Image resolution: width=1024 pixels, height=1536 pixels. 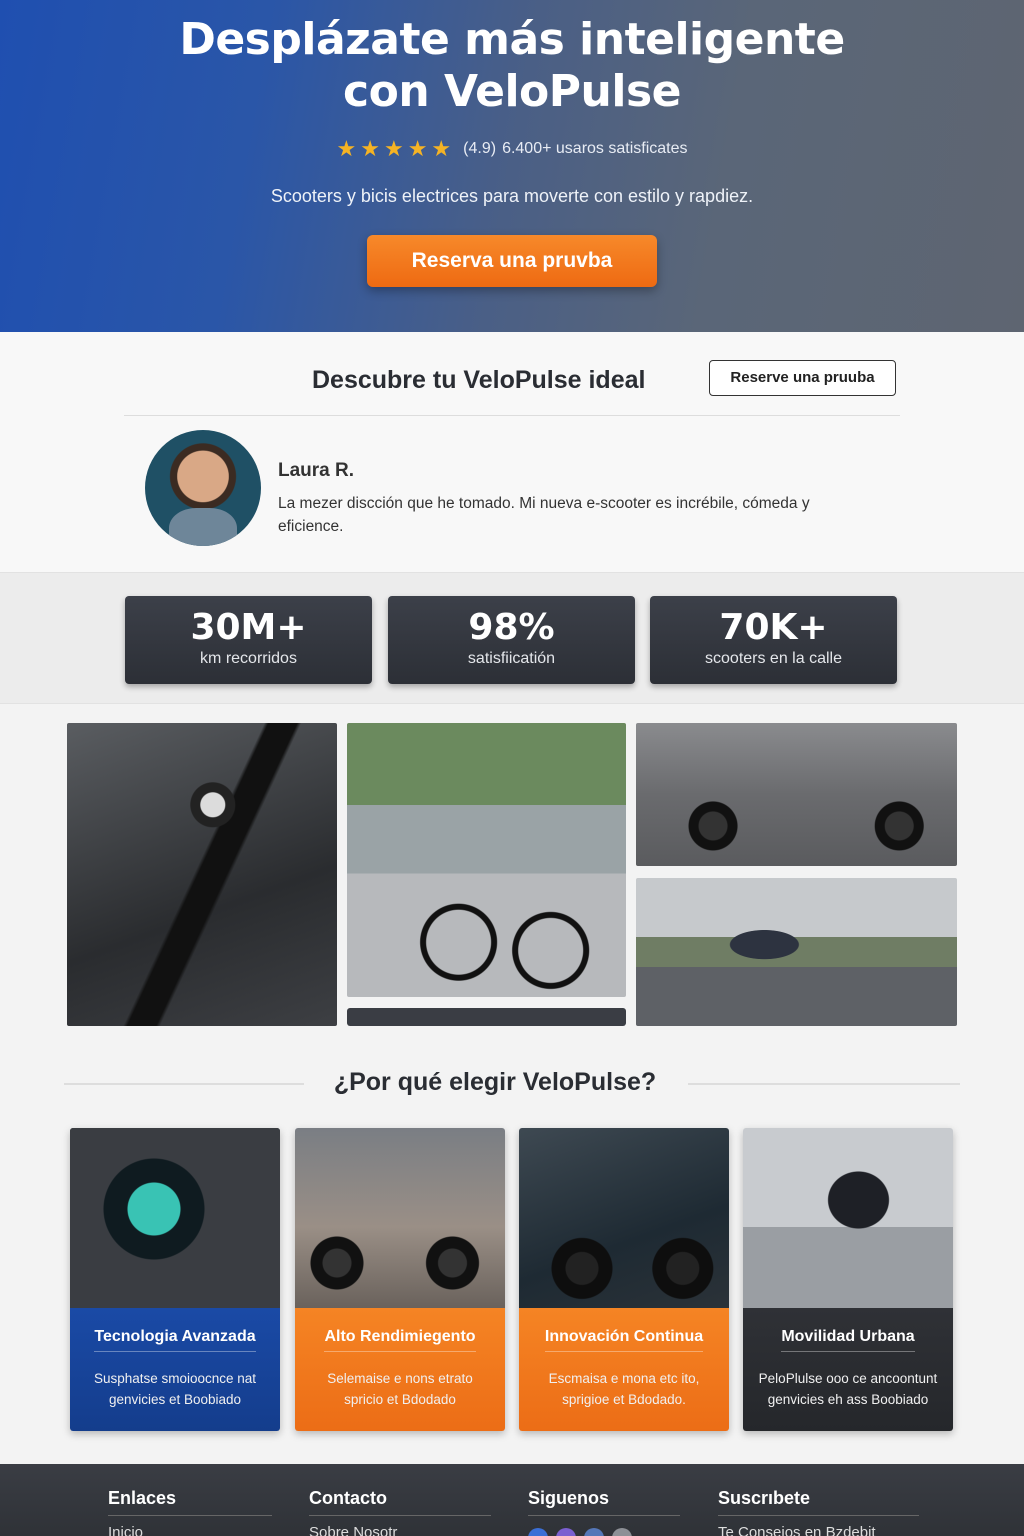 I want to click on feature-image-city-rider, so click(x=848, y=1218).